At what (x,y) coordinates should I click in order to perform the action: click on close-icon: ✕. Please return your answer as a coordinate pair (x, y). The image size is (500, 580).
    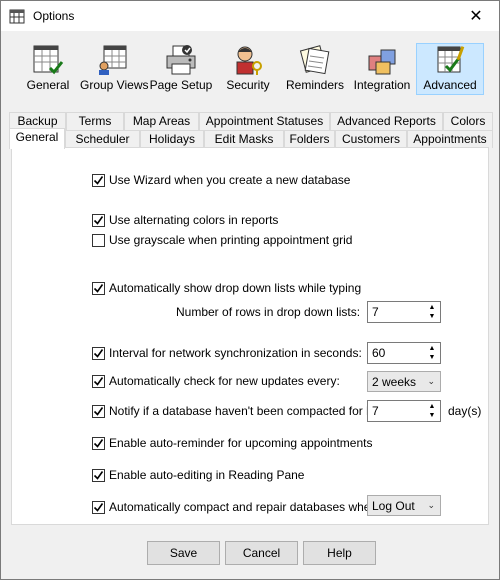
    Looking at the image, I should click on (476, 16).